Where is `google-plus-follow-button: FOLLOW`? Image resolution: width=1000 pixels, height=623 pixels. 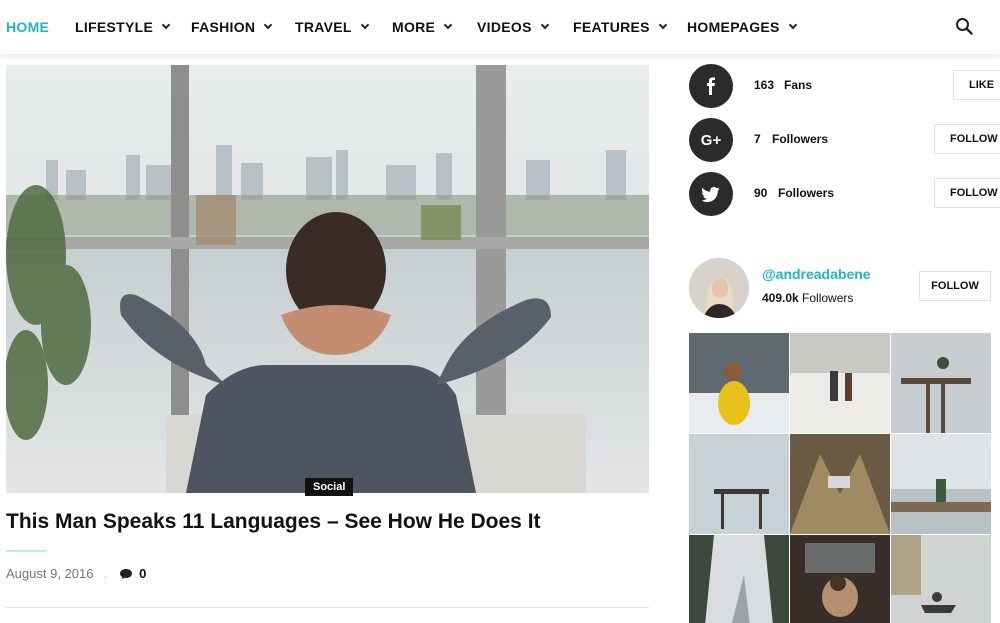 google-plus-follow-button: FOLLOW is located at coordinates (967, 139).